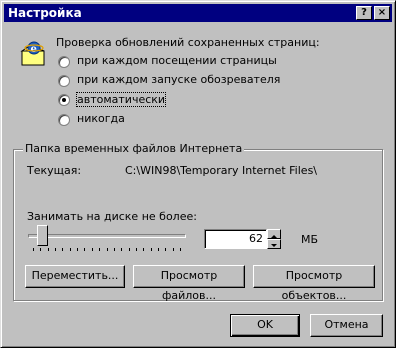 This screenshot has height=348, width=396. What do you see at coordinates (64, 81) in the screenshot?
I see `radio-every-start` at bounding box center [64, 81].